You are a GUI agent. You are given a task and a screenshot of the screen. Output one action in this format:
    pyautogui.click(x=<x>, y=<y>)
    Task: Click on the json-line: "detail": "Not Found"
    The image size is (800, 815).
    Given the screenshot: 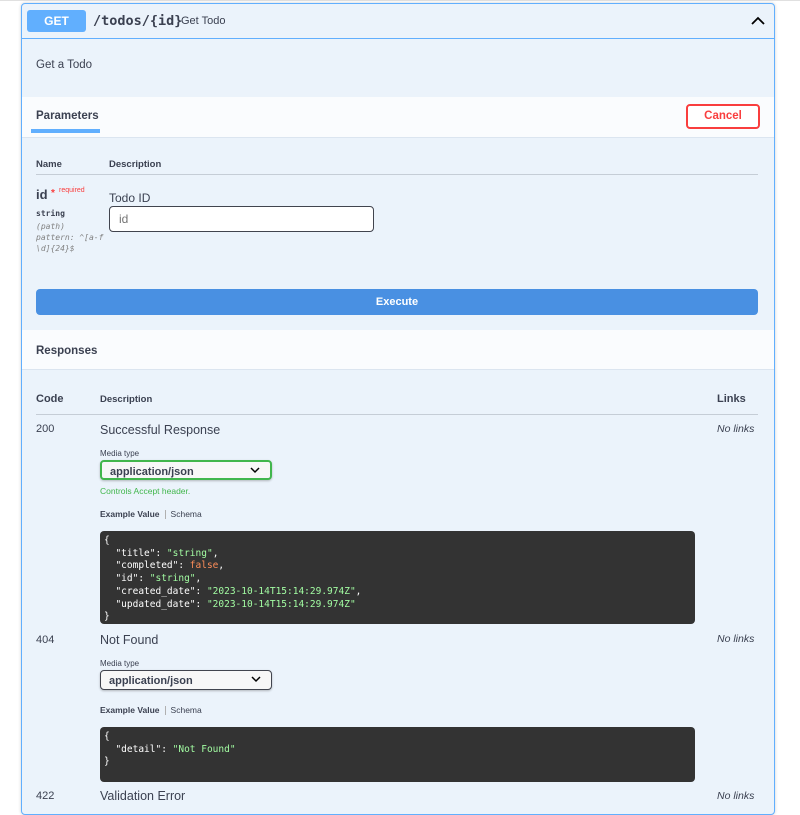 What is the action you would take?
    pyautogui.click(x=170, y=749)
    